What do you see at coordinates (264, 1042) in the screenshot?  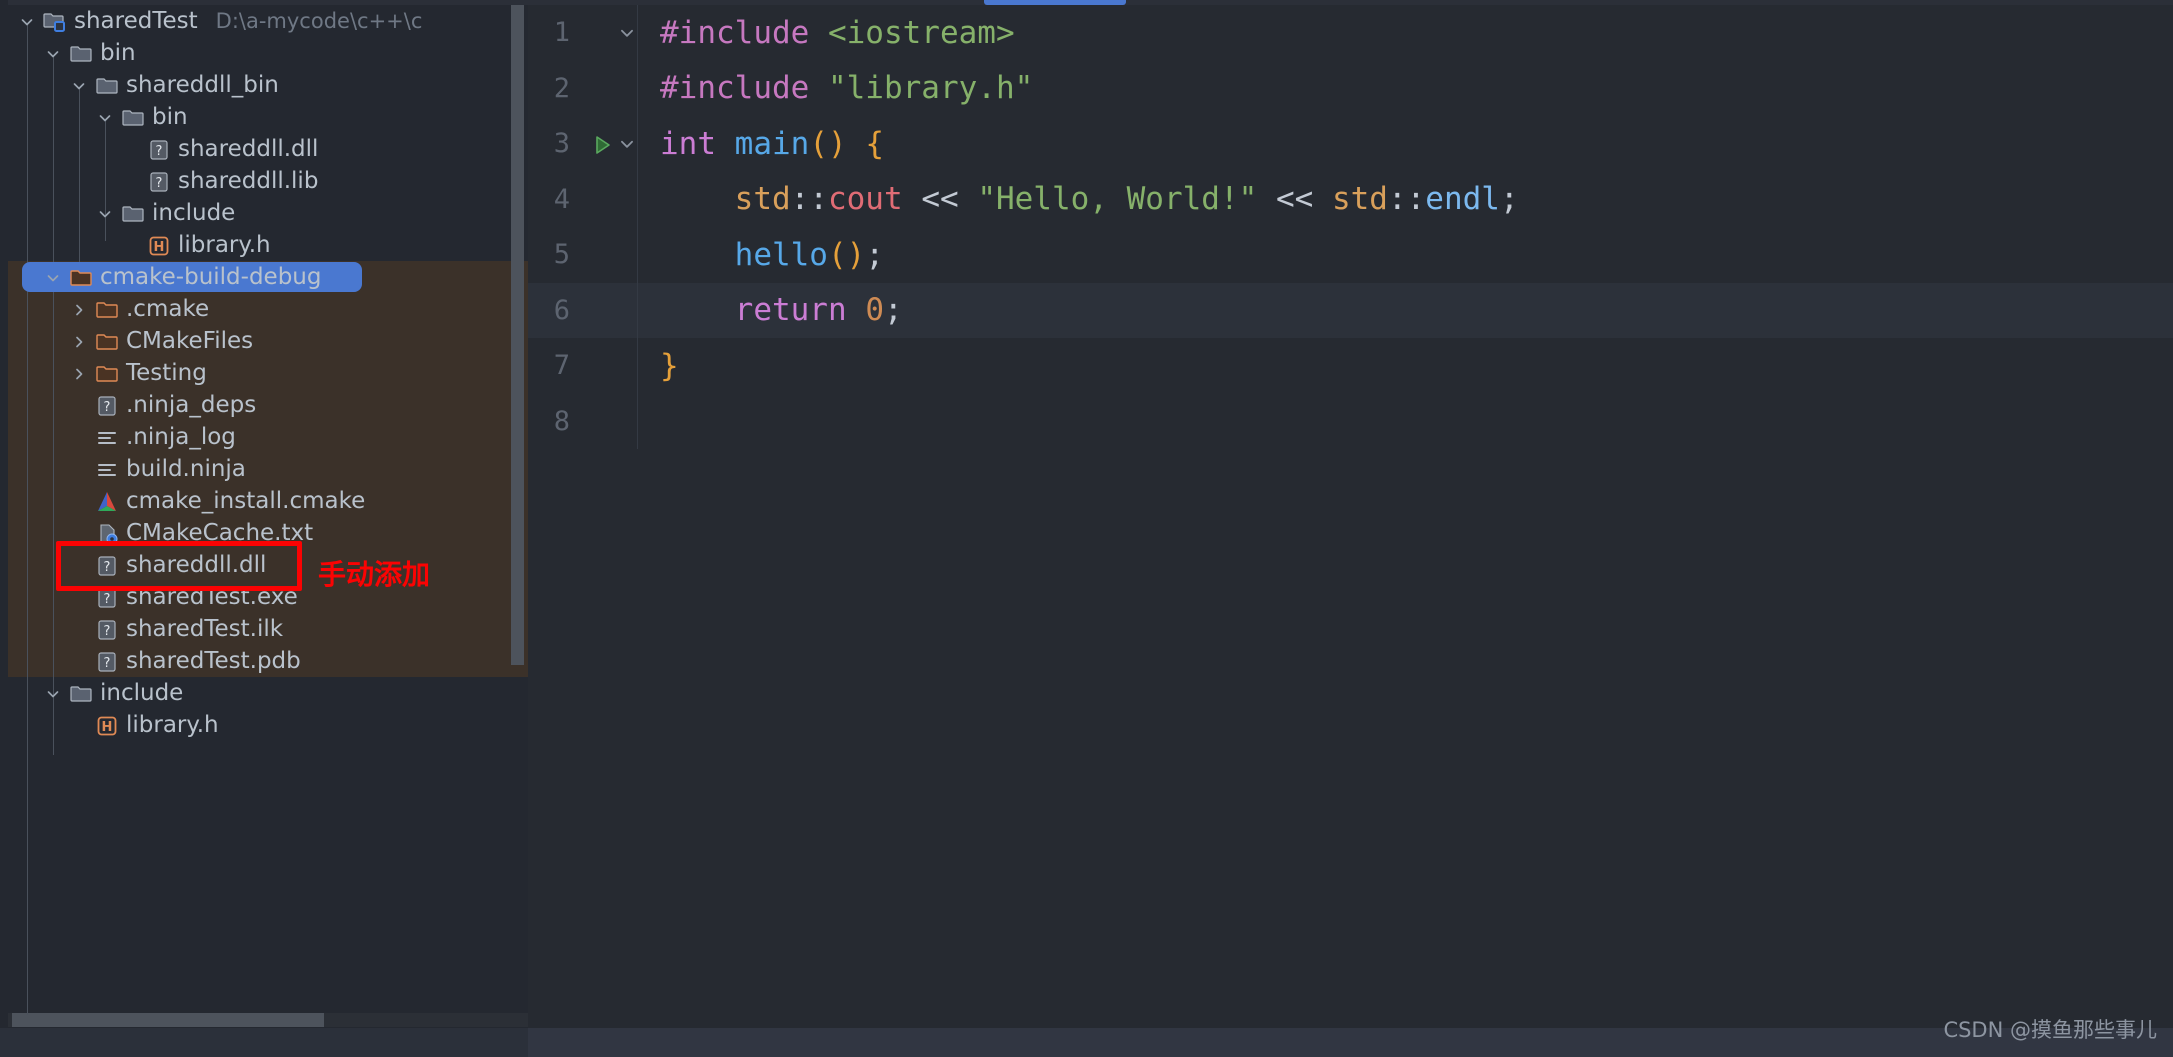 I see `tree-bottom-partial-row` at bounding box center [264, 1042].